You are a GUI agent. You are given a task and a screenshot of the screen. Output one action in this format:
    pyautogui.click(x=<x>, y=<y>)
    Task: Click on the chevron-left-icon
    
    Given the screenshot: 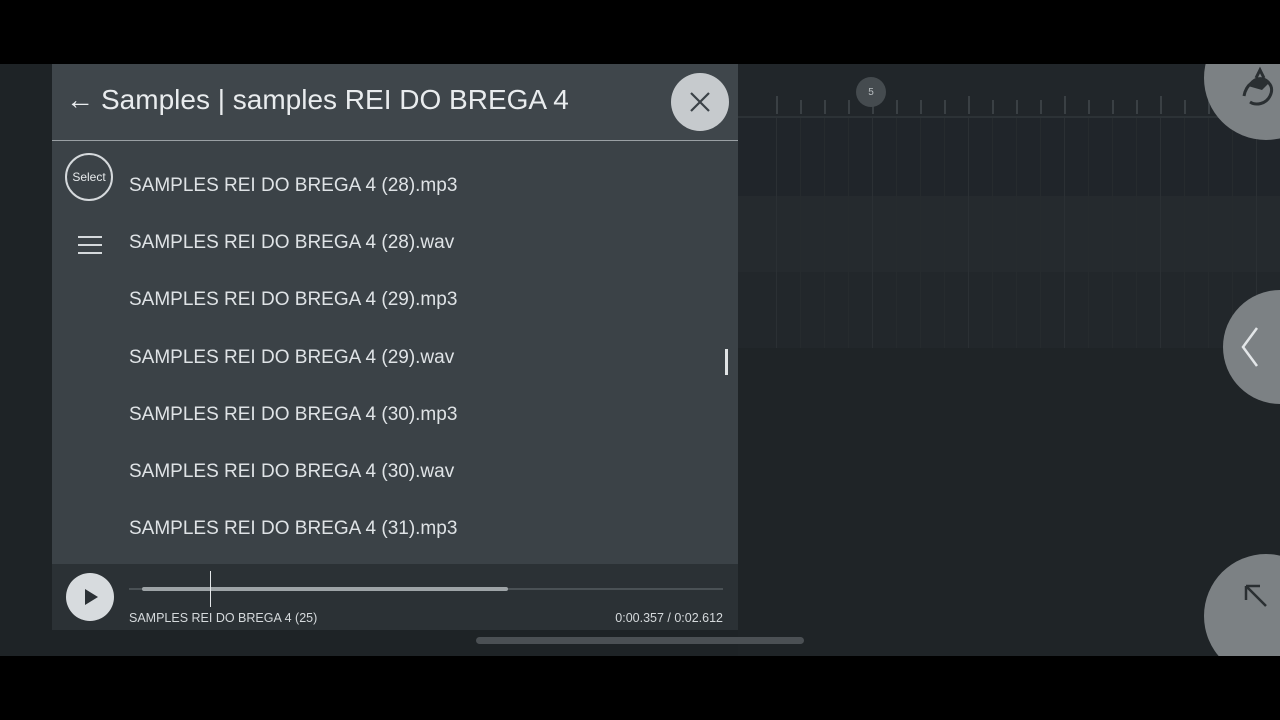 What is the action you would take?
    pyautogui.click(x=1250, y=347)
    